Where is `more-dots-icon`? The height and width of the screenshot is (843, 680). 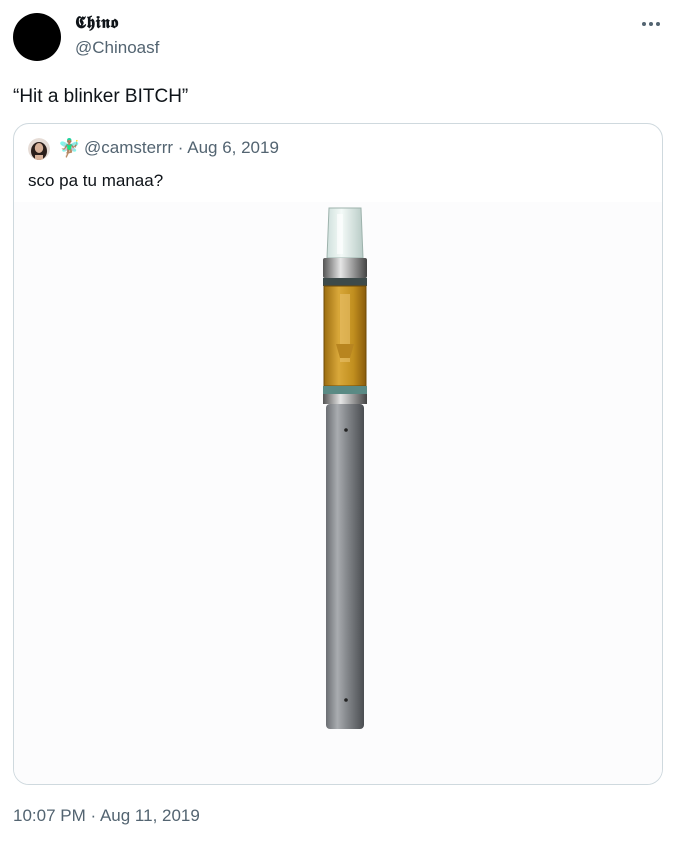
more-dots-icon is located at coordinates (651, 24).